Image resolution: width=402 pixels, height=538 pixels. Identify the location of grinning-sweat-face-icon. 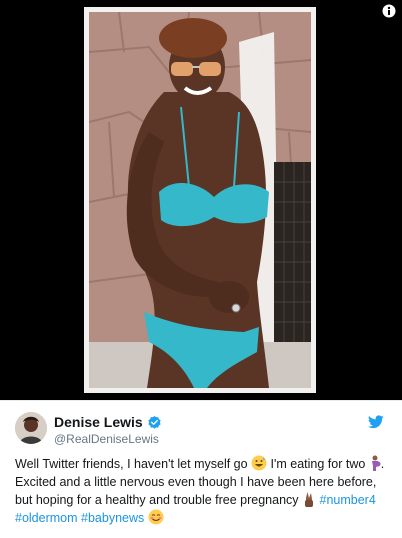
(259, 463).